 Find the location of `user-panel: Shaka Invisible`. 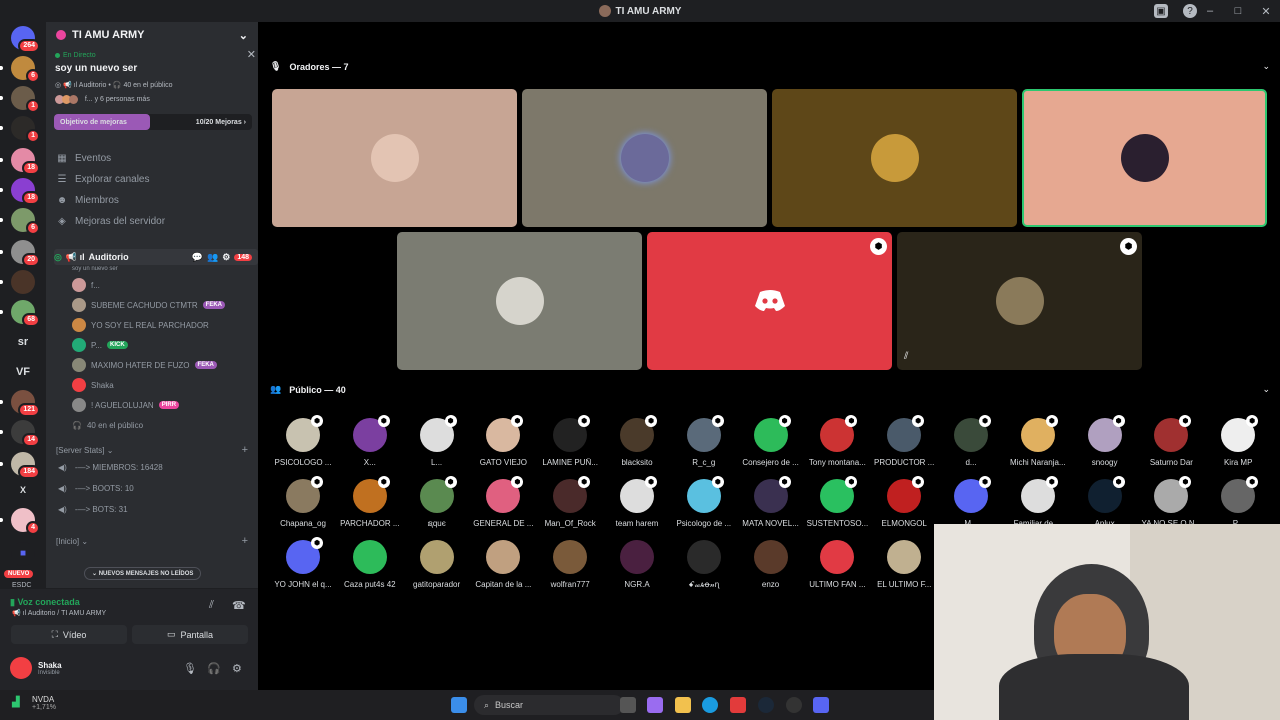

user-panel: Shaka Invisible is located at coordinates (36, 668).